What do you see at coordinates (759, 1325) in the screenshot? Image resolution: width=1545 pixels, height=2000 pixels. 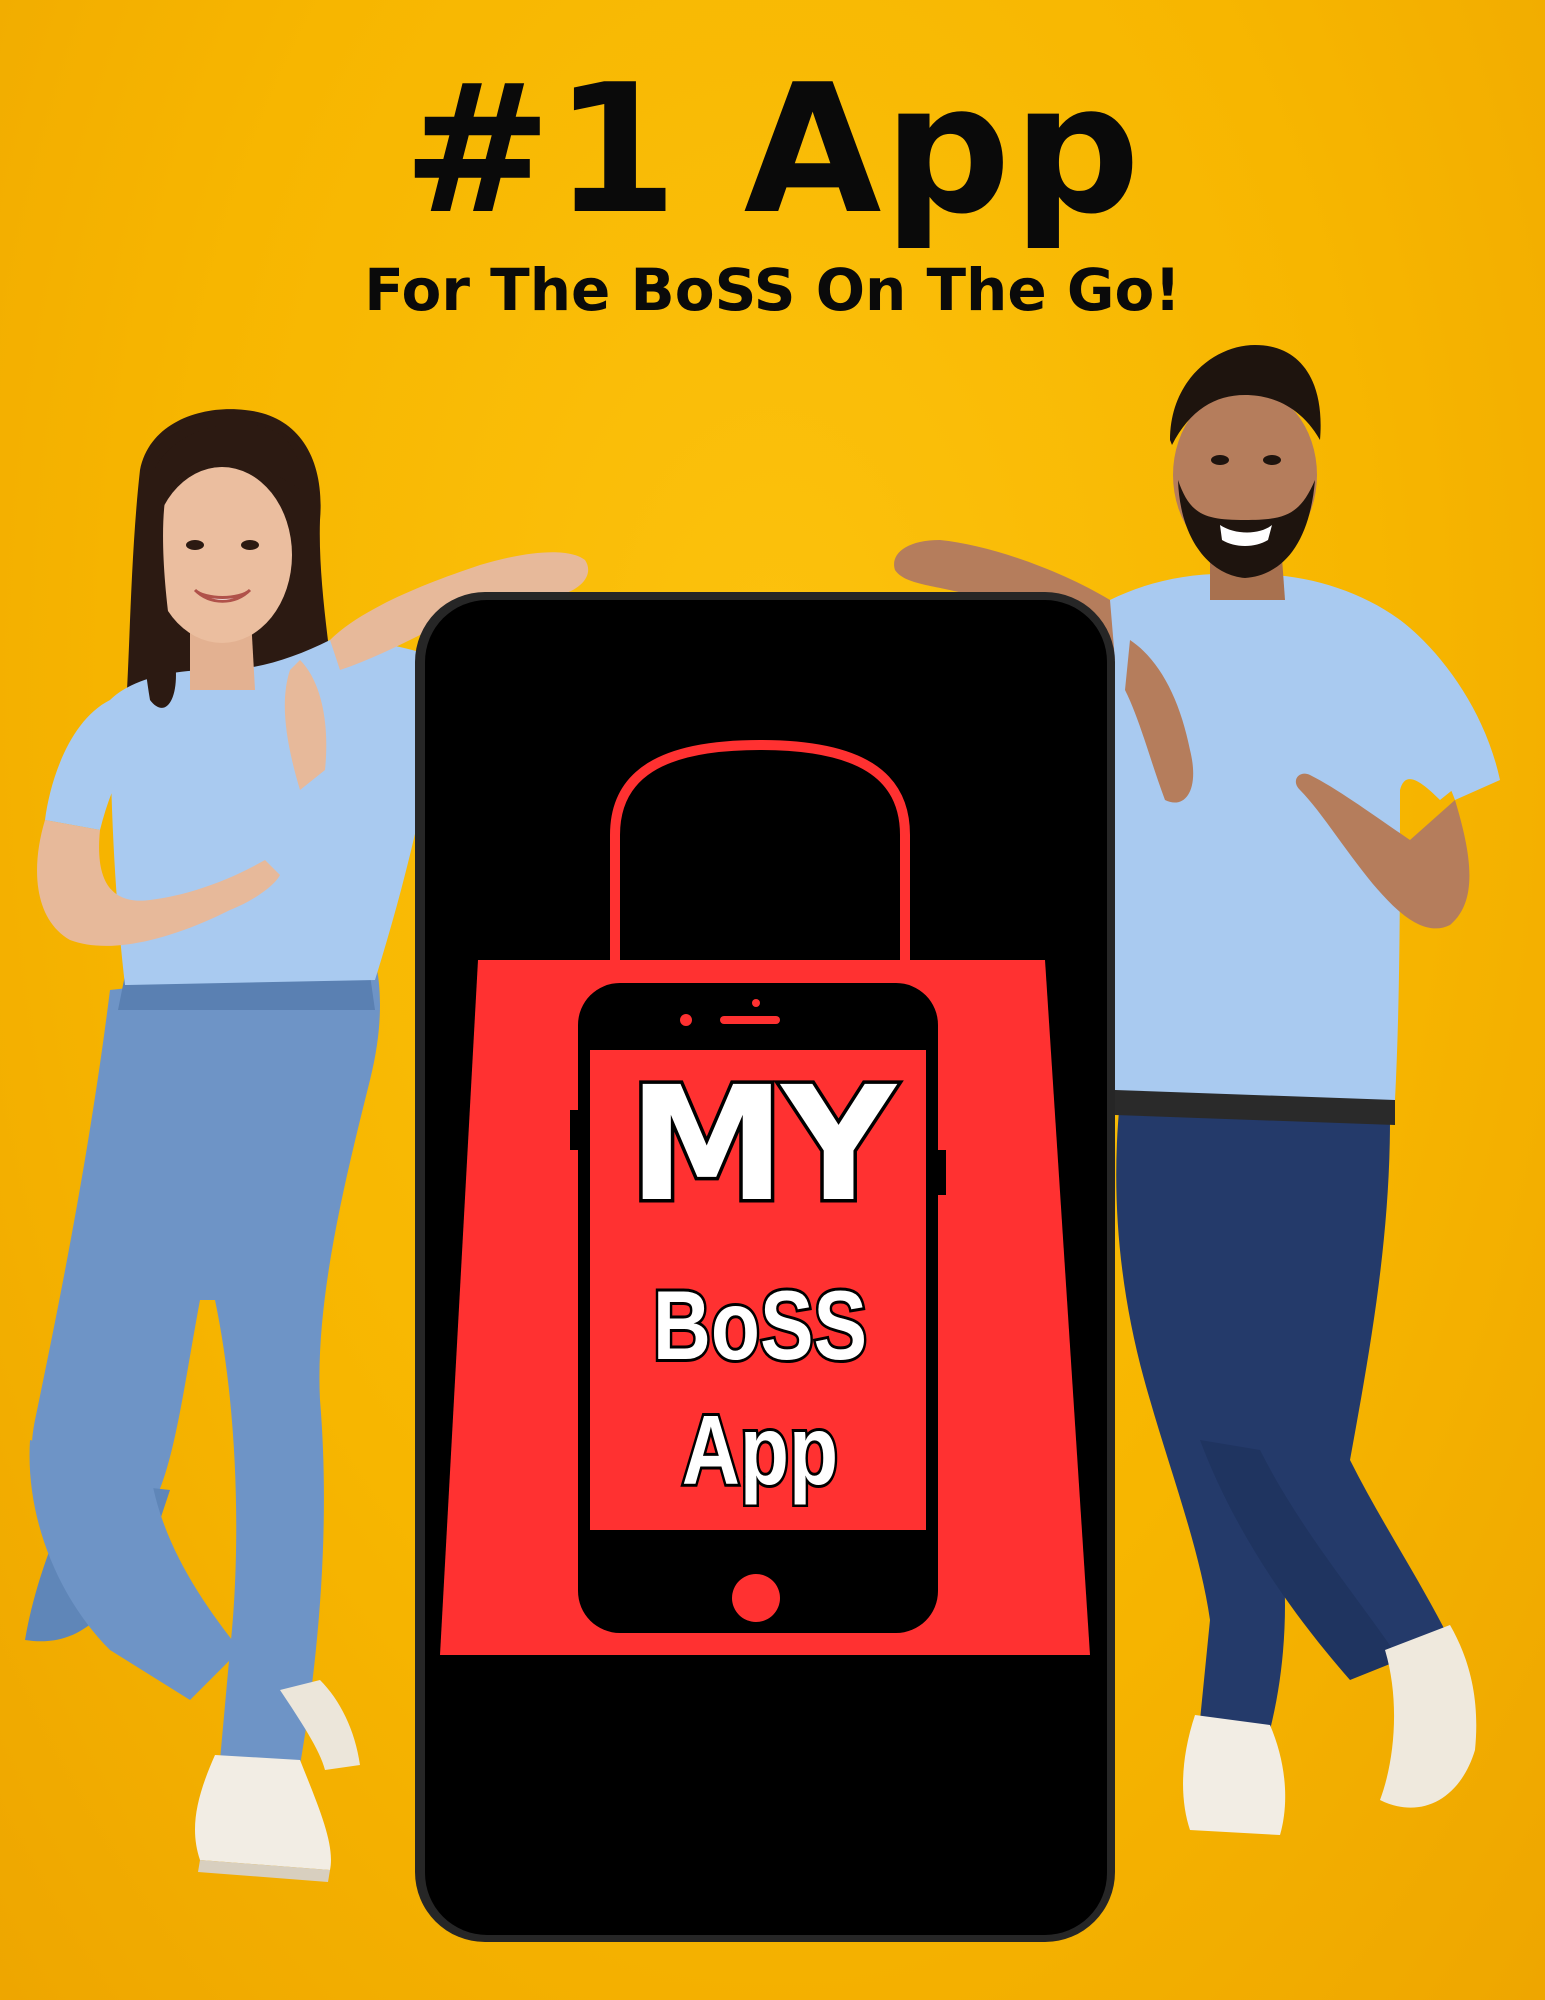 I see `logo-text-boss: BoSS` at bounding box center [759, 1325].